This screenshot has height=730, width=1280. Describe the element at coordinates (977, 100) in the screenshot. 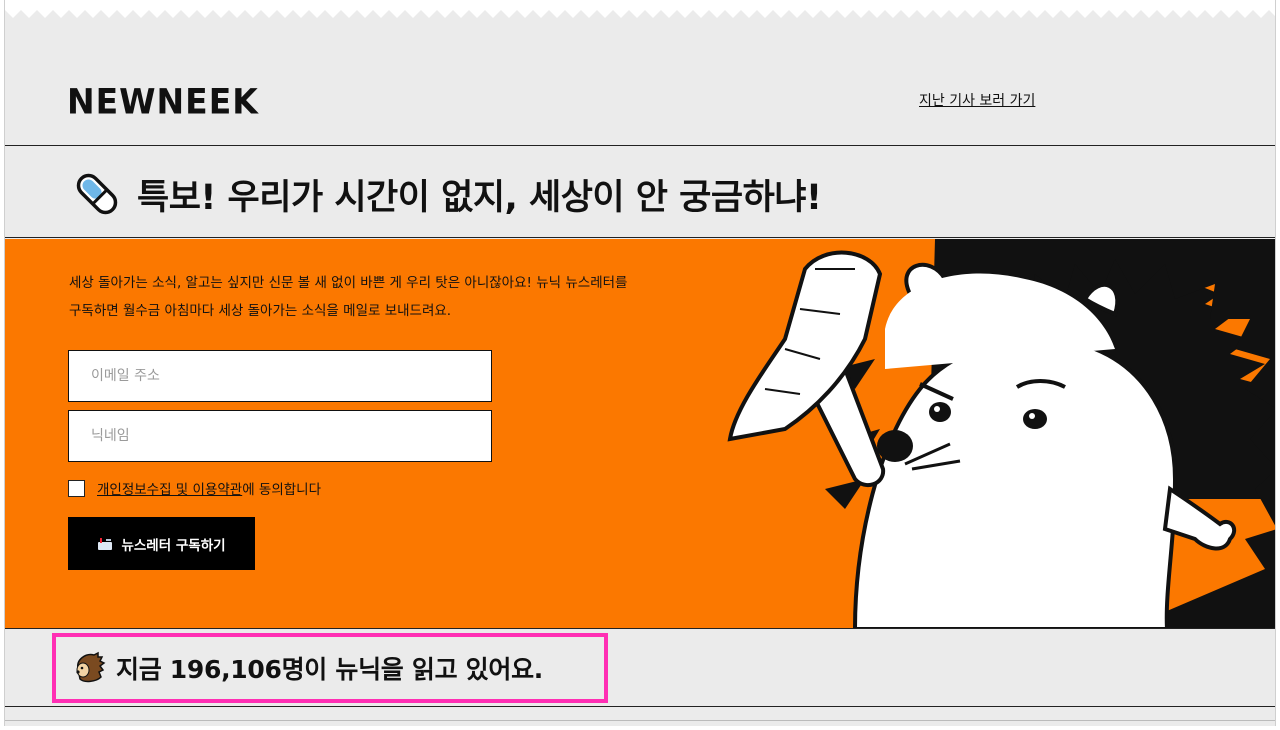

I see `past-articles-link: 지난 기사 보러 가기` at that location.